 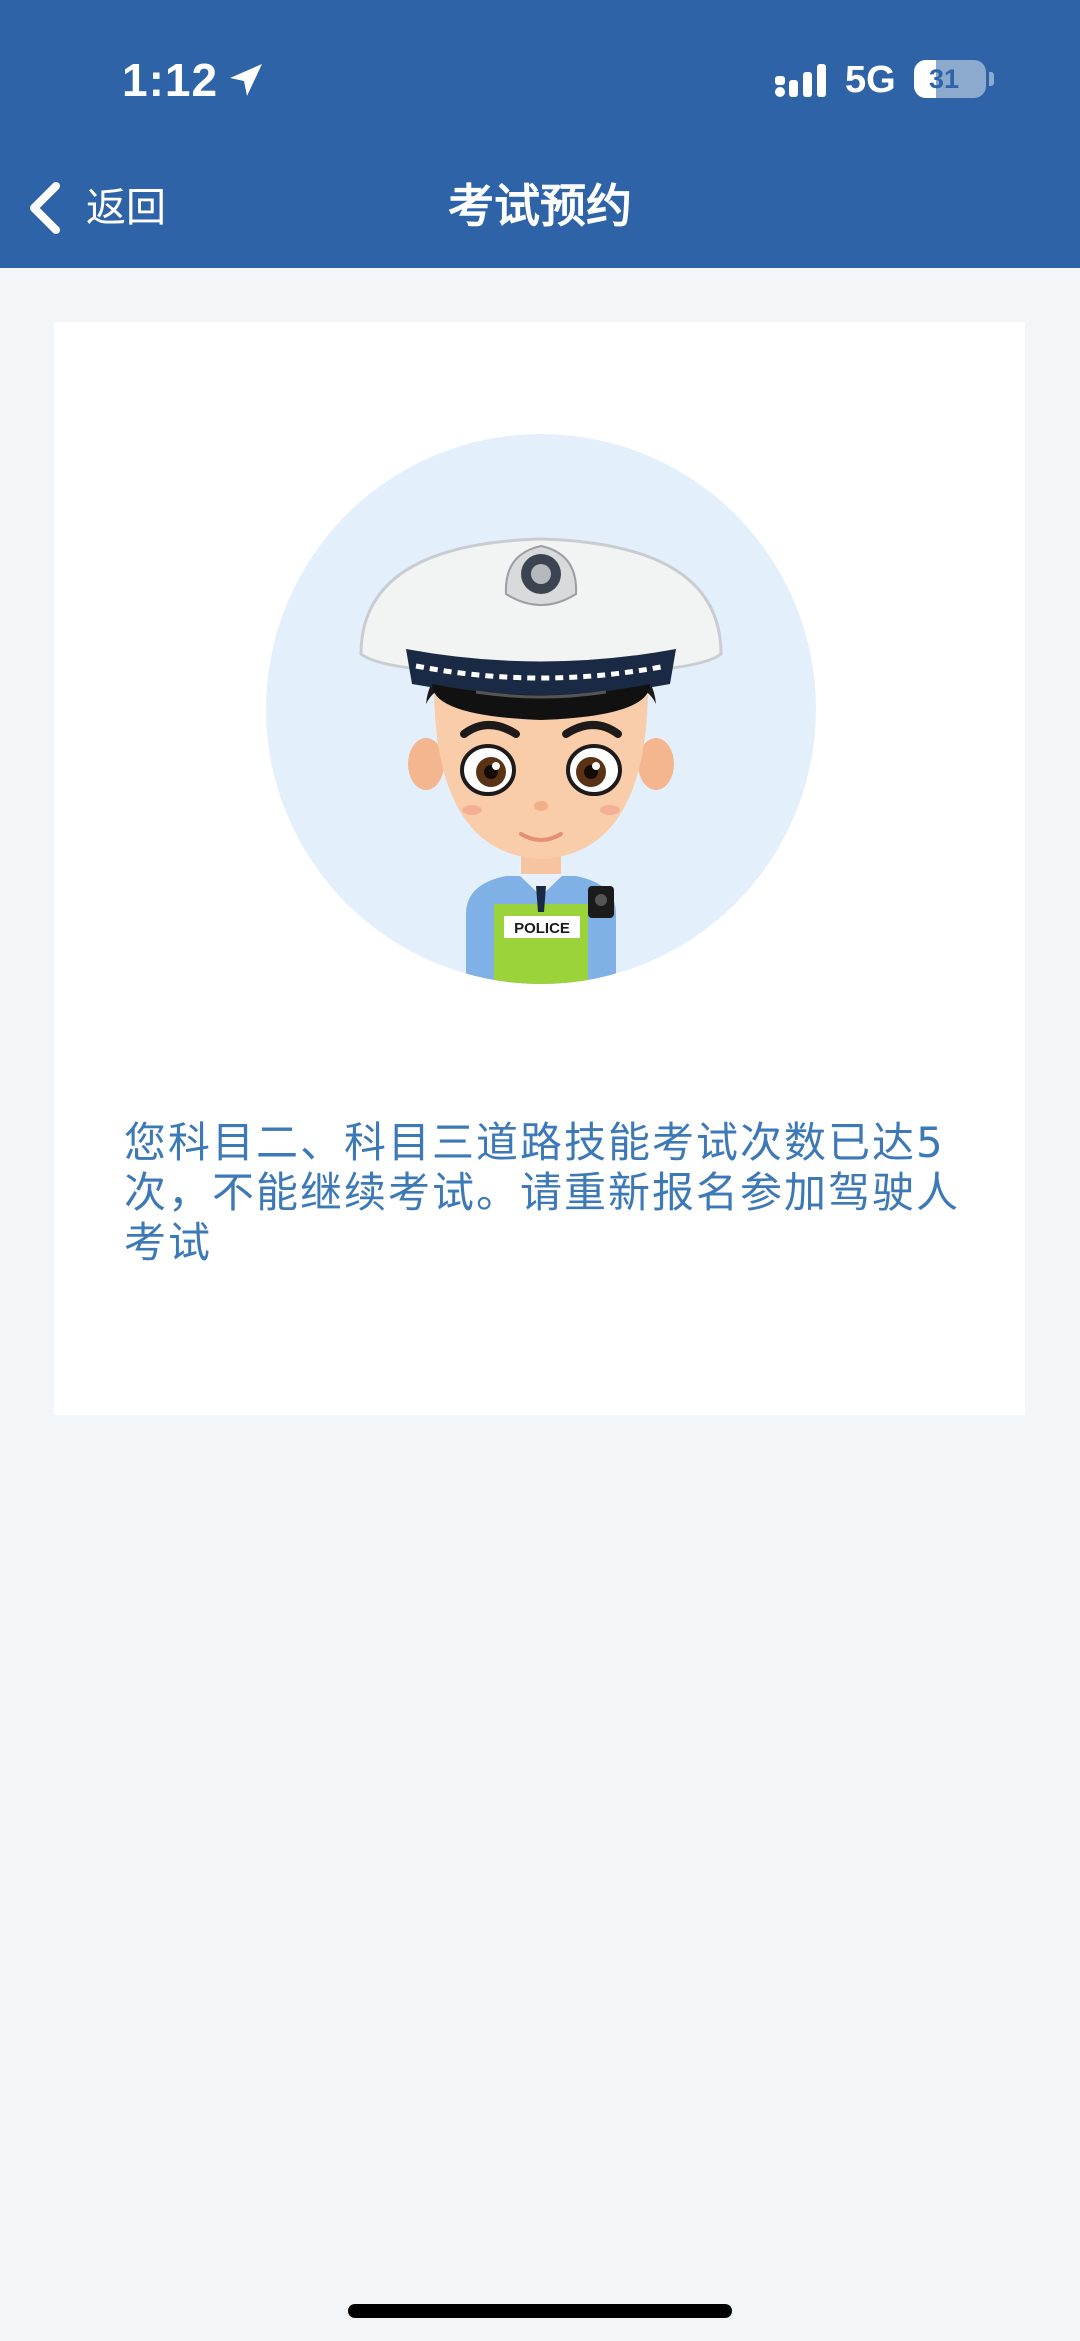 I want to click on status-time: 1:12, so click(x=170, y=80).